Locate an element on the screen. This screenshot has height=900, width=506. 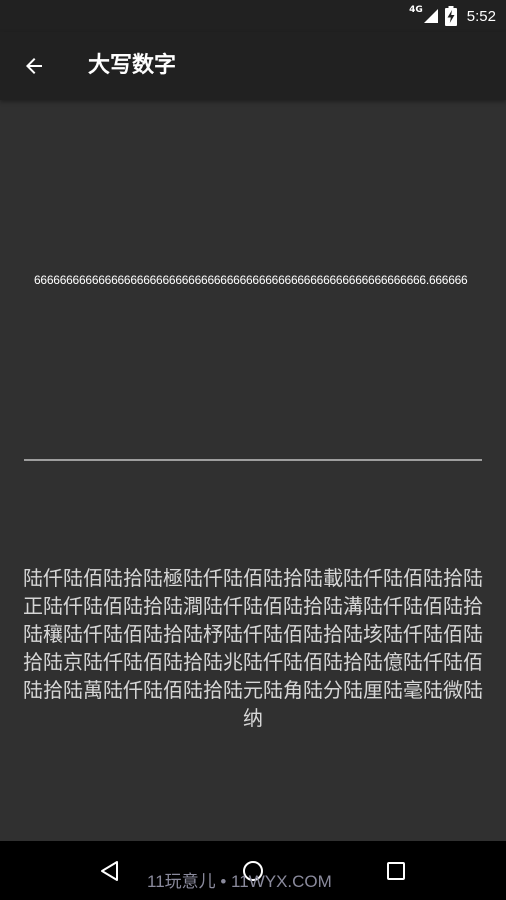
status-icons: 4G 5:52 is located at coordinates (452, 16).